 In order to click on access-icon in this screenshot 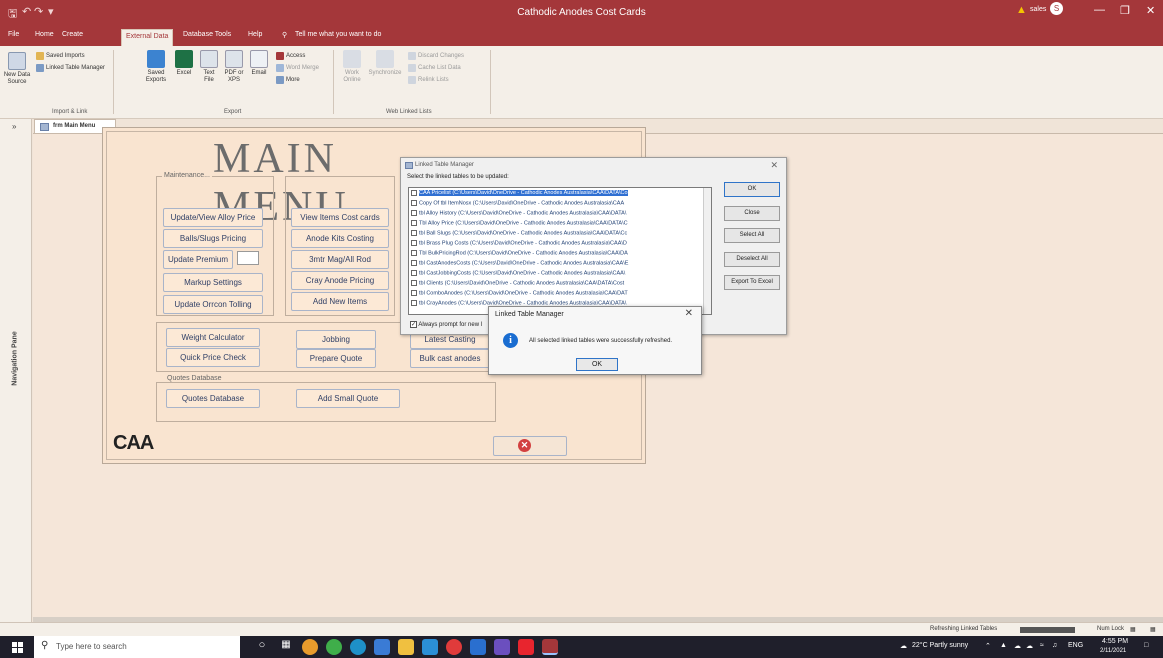, I will do `click(550, 647)`.